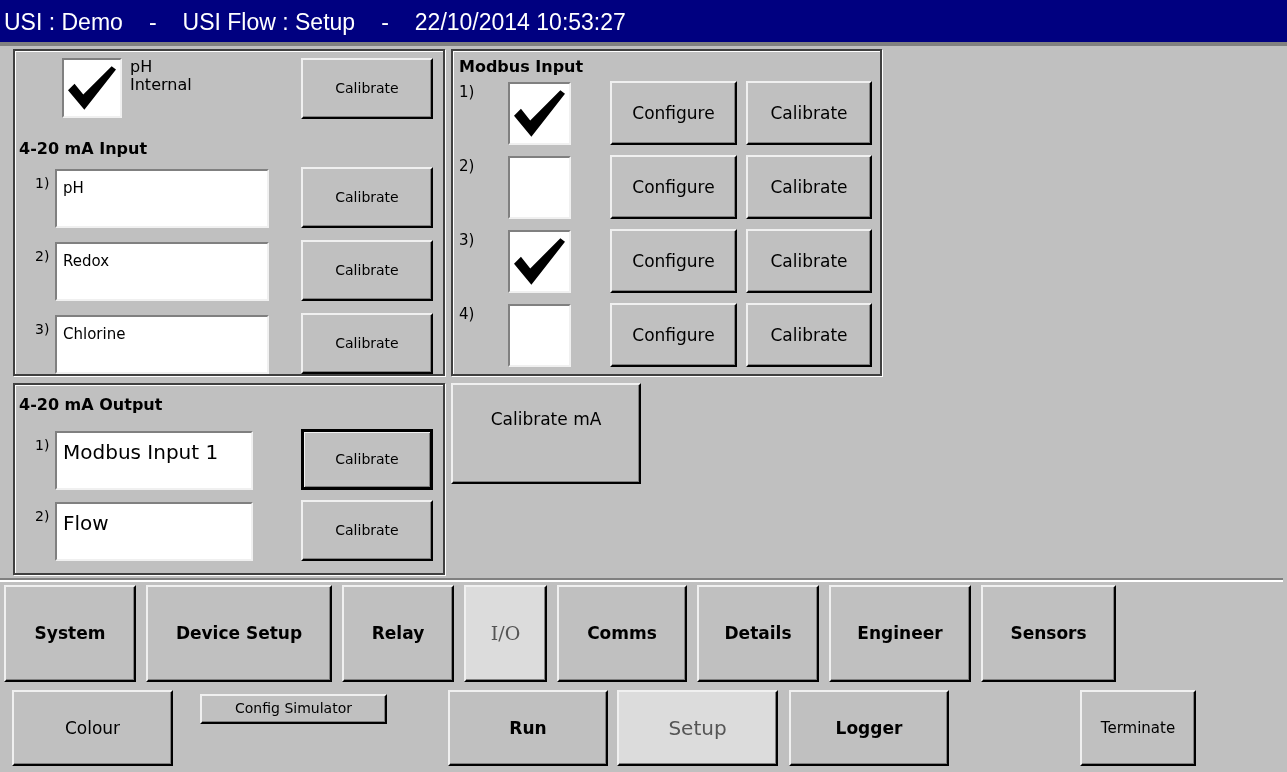 This screenshot has width=1287, height=772. I want to click on command-button: Run, so click(528, 728).